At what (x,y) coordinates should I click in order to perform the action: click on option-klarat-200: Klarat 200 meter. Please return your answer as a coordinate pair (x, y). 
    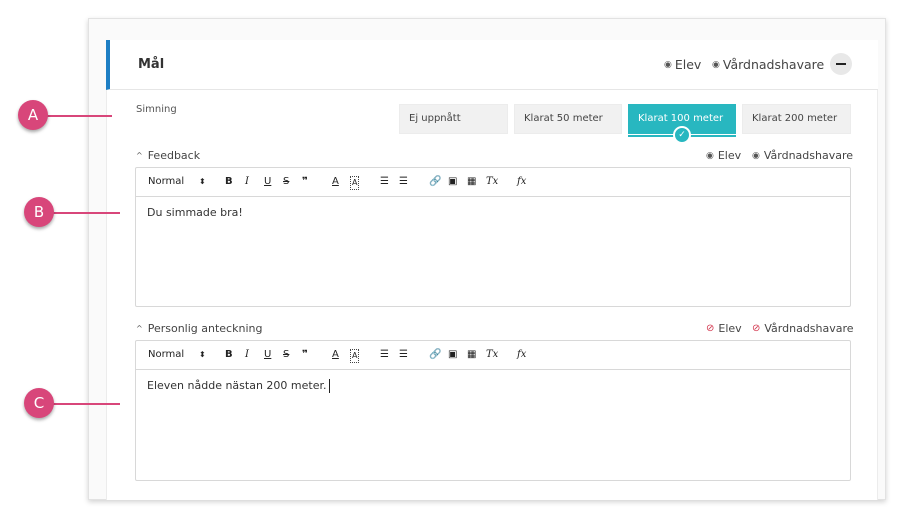
    Looking at the image, I should click on (796, 119).